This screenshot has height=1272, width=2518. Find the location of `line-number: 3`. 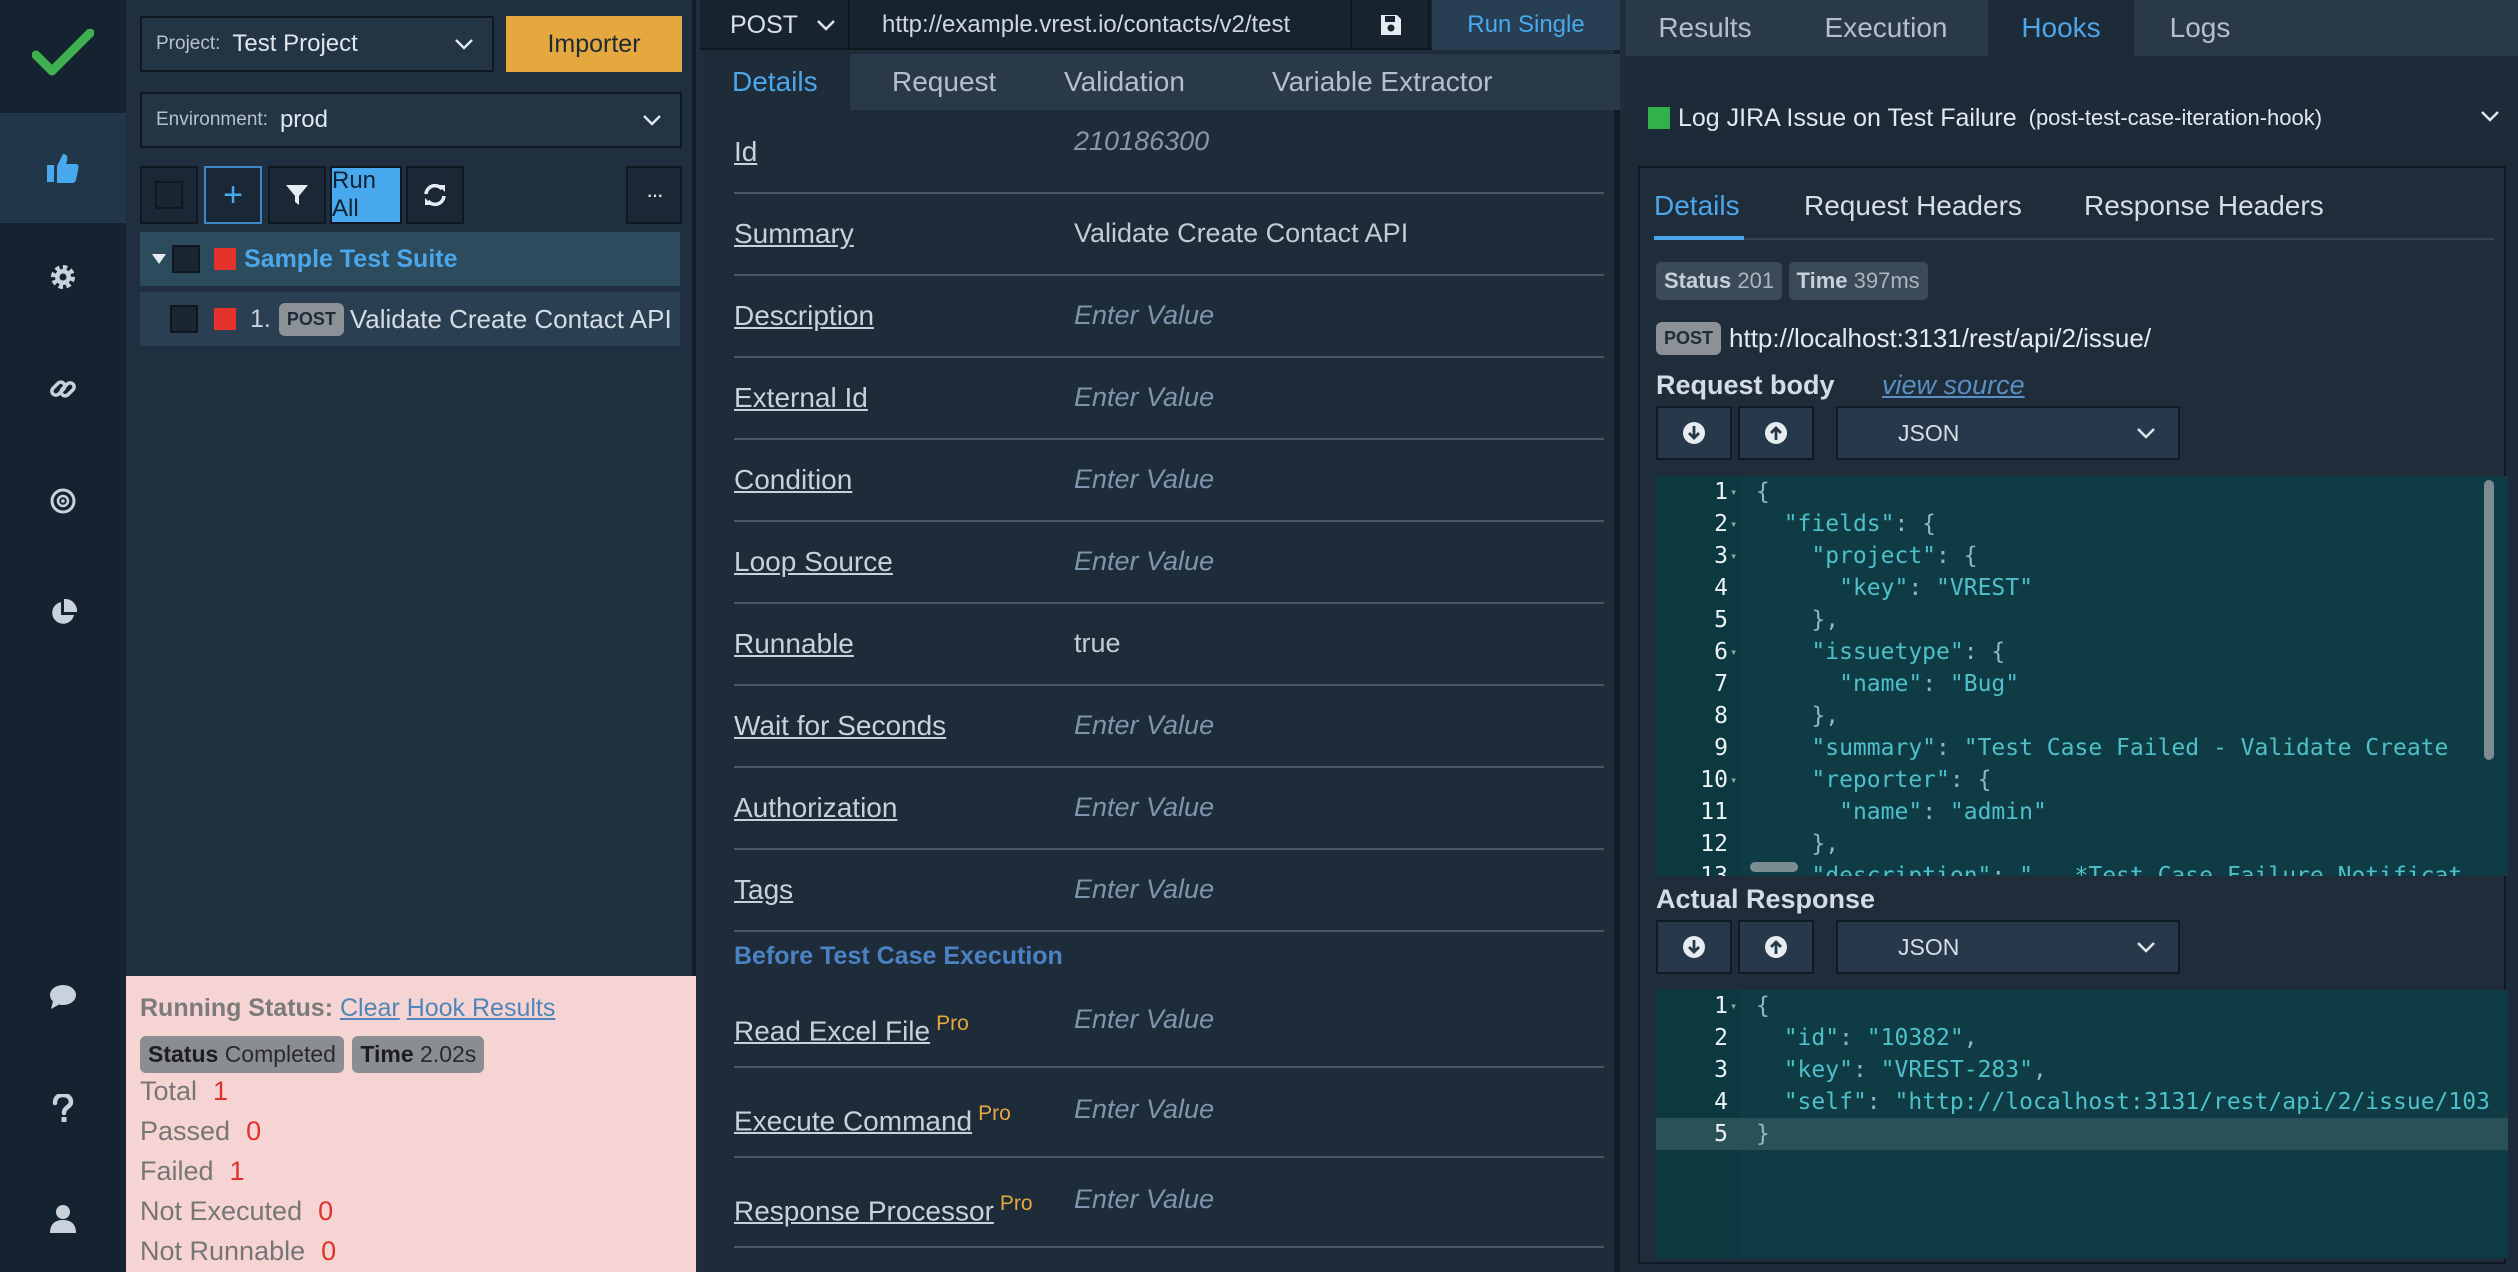

line-number: 3 is located at coordinates (1721, 556).